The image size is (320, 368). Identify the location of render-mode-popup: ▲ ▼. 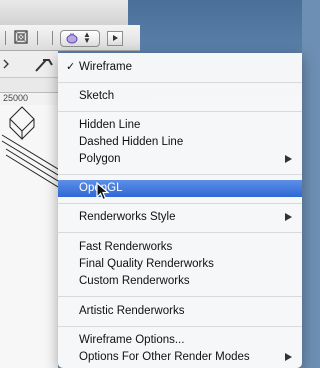
(80, 38).